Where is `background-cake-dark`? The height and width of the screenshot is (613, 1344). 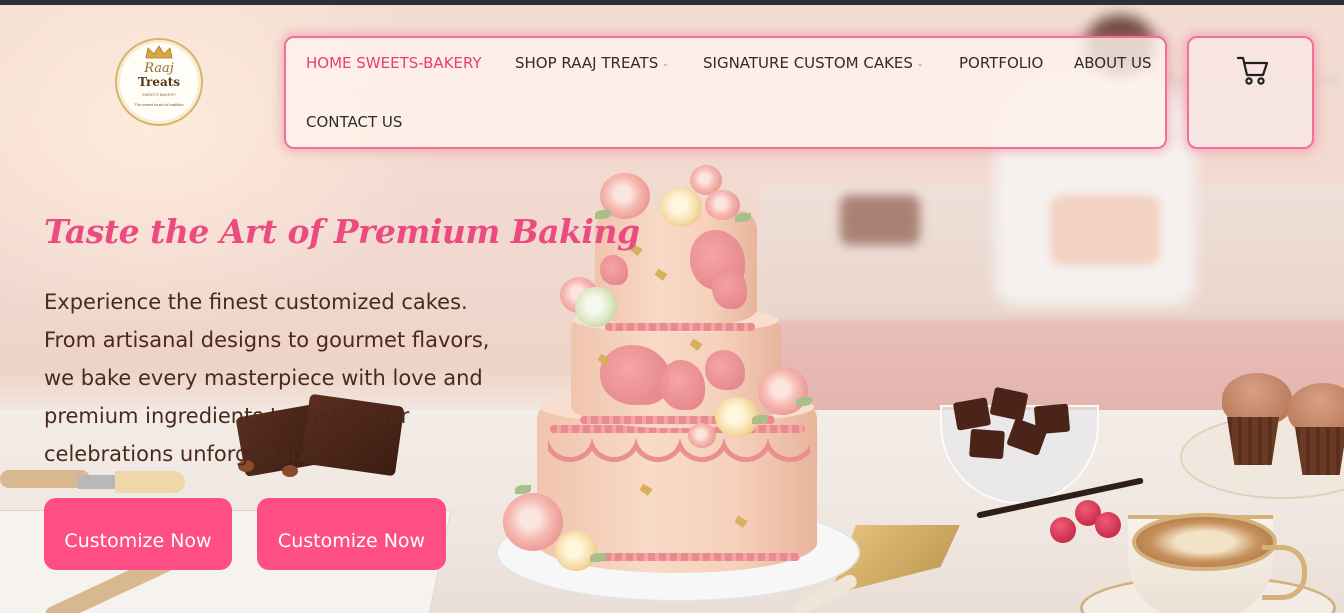
background-cake-dark is located at coordinates (880, 220).